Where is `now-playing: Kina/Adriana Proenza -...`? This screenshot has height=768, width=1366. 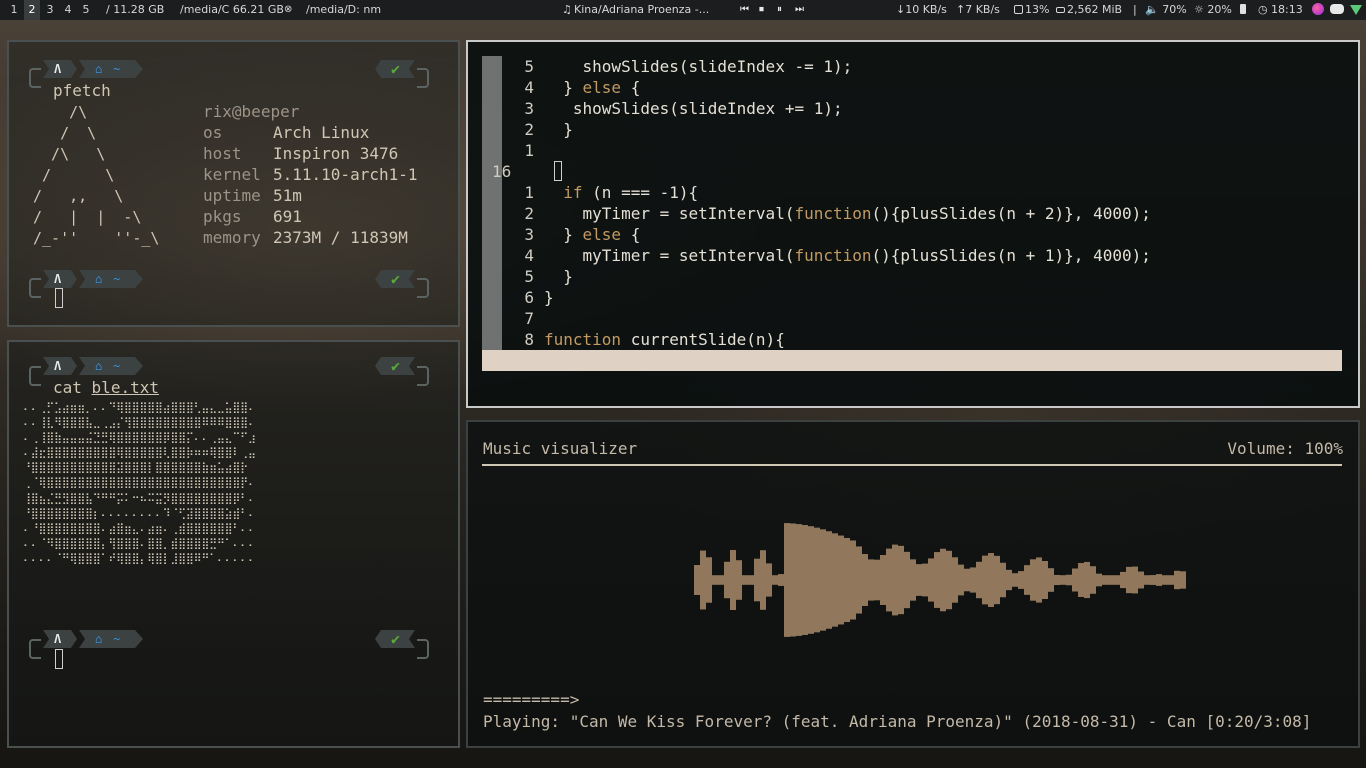 now-playing: Kina/Adriana Proenza -... is located at coordinates (641, 10).